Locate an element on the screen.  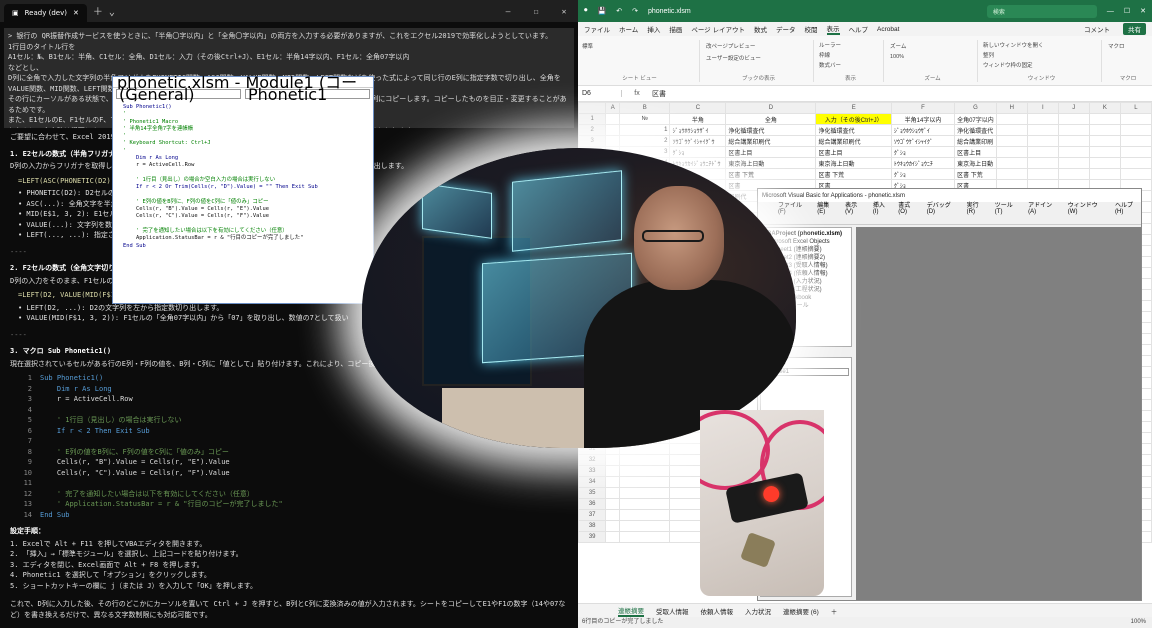
vba-menu-item: 実行(R) is located at coordinates (977, 207).